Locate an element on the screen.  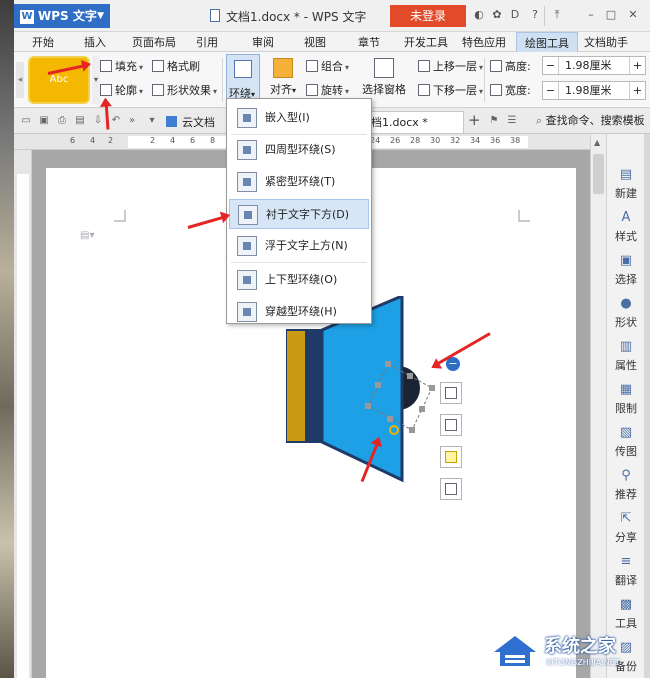
wrap-menu-item: 浮于文字上方(N) is located at coordinates (299, 246).